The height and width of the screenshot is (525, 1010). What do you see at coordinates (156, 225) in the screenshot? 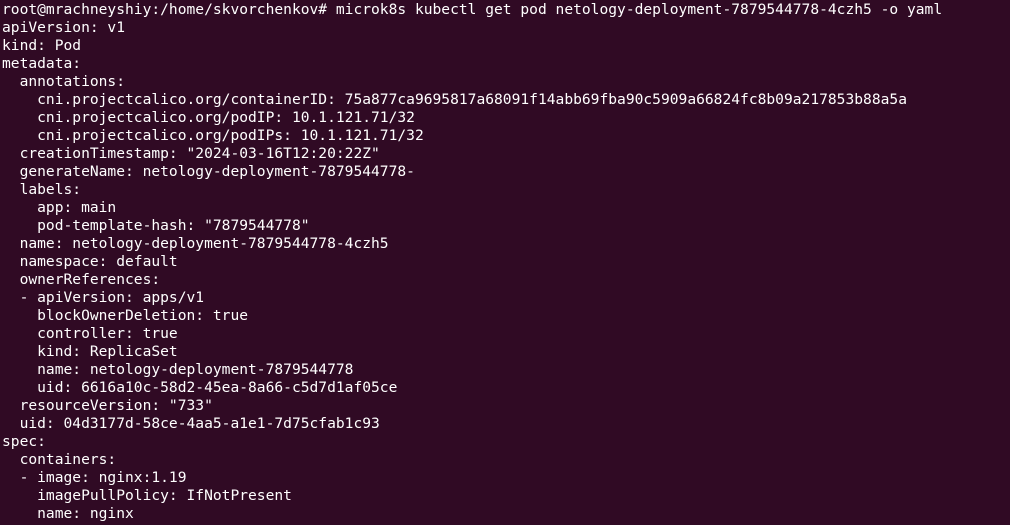
I see `output-line: pod-template-hash: "7879544778"` at bounding box center [156, 225].